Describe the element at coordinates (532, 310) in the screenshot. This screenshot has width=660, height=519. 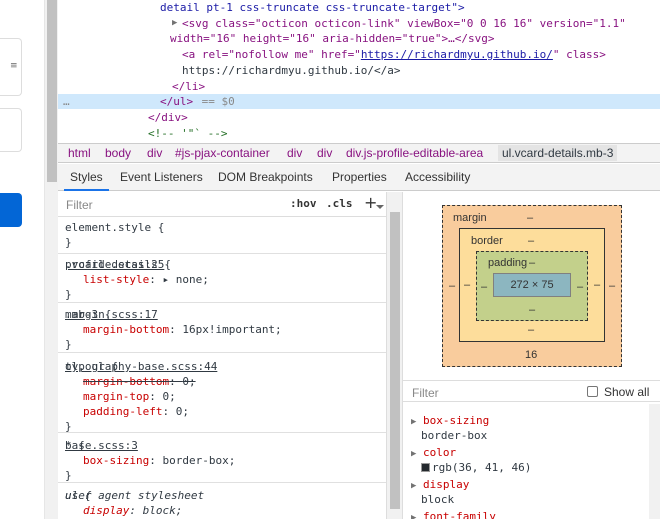
I see `padding-bottom-value: –` at that location.